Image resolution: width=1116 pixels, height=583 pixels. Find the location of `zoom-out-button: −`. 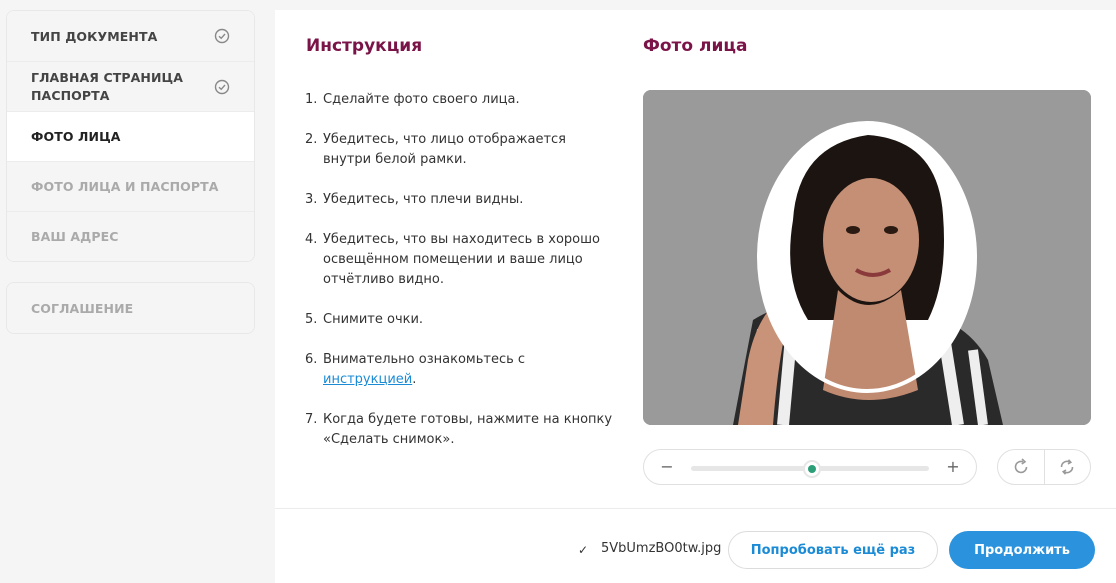

zoom-out-button: − is located at coordinates (667, 466).